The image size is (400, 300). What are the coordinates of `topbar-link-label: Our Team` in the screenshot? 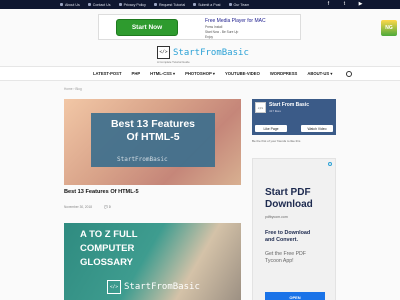 It's located at (241, 4).